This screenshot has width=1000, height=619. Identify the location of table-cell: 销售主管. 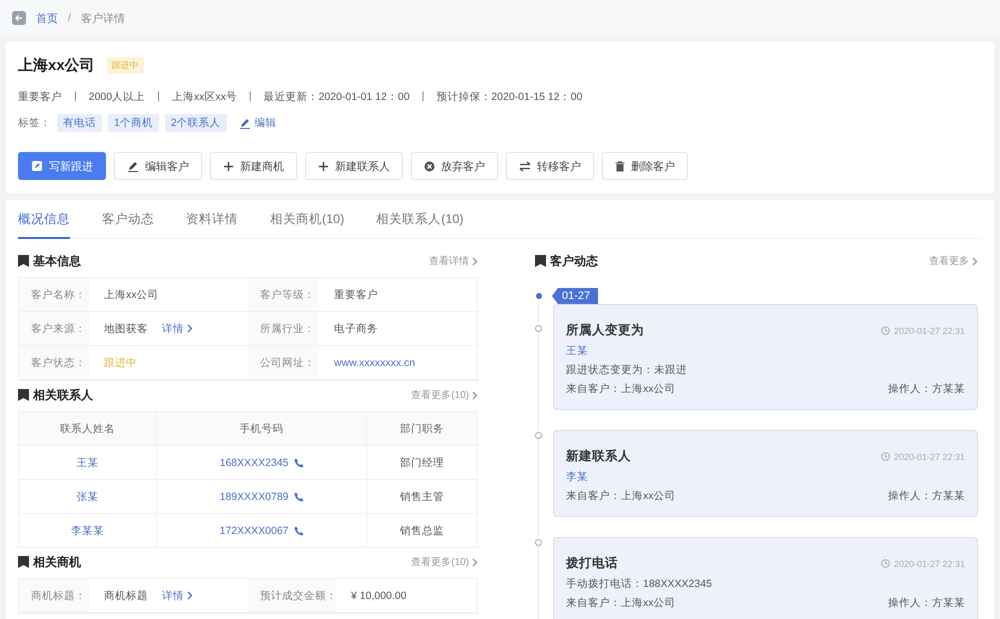
(422, 497).